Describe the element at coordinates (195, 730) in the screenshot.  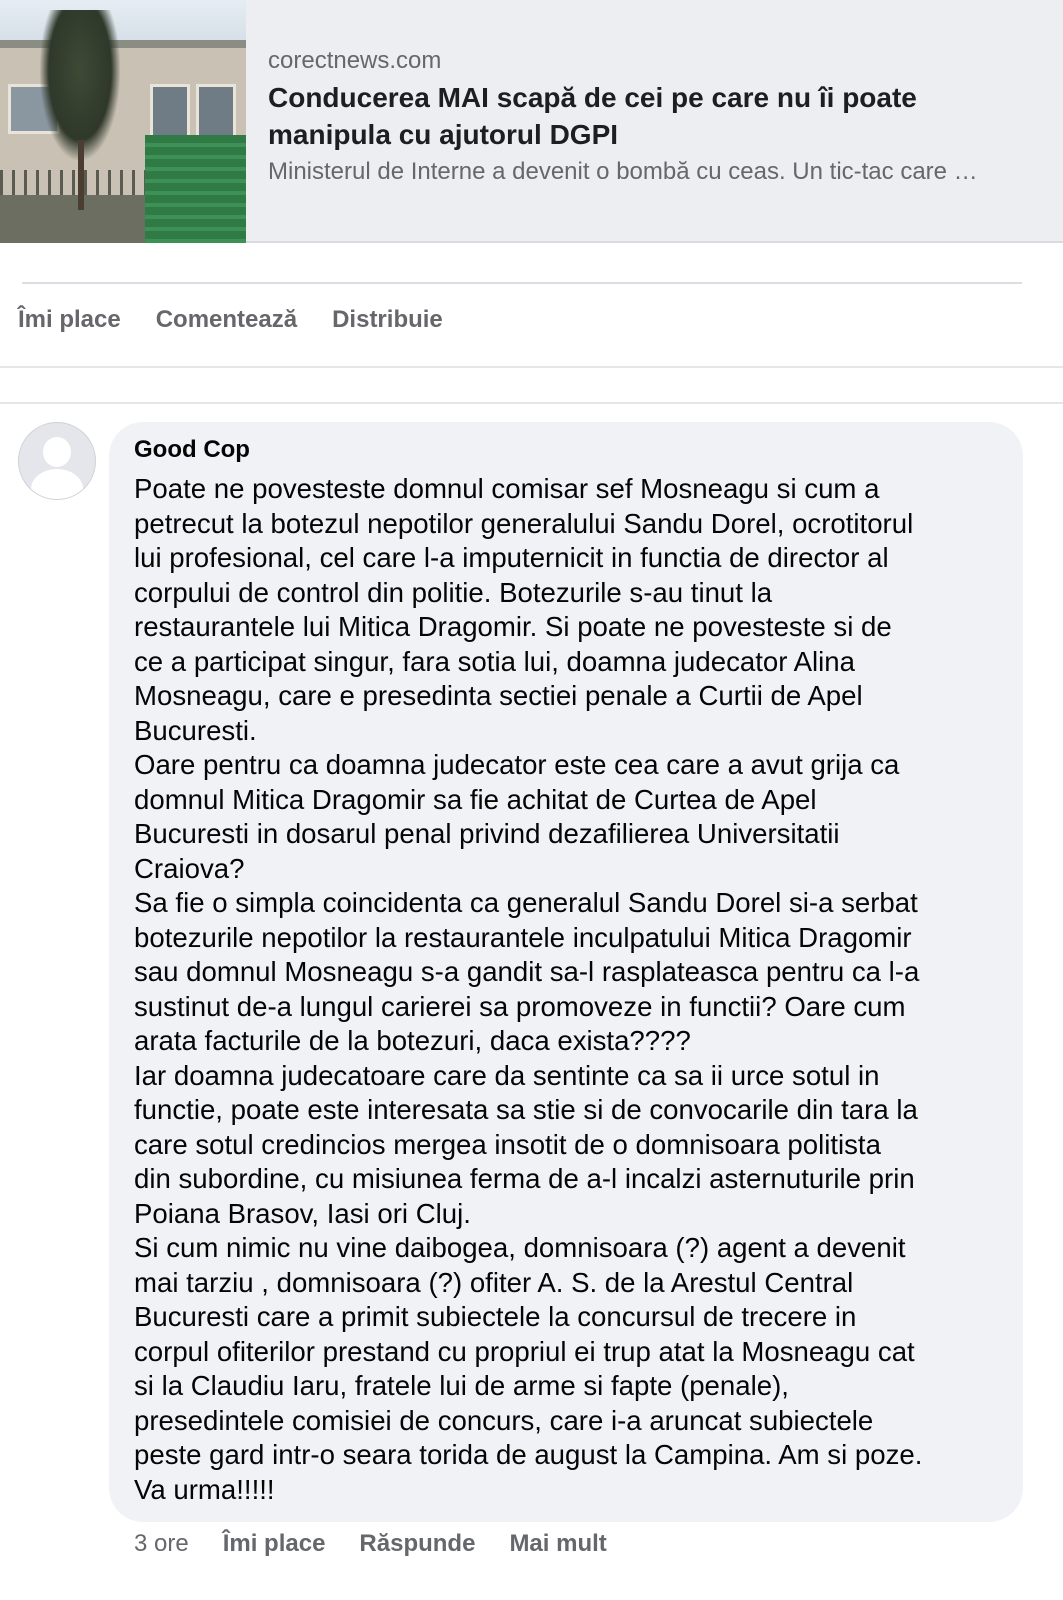
I see `comment-text-line: Bucuresti.` at that location.